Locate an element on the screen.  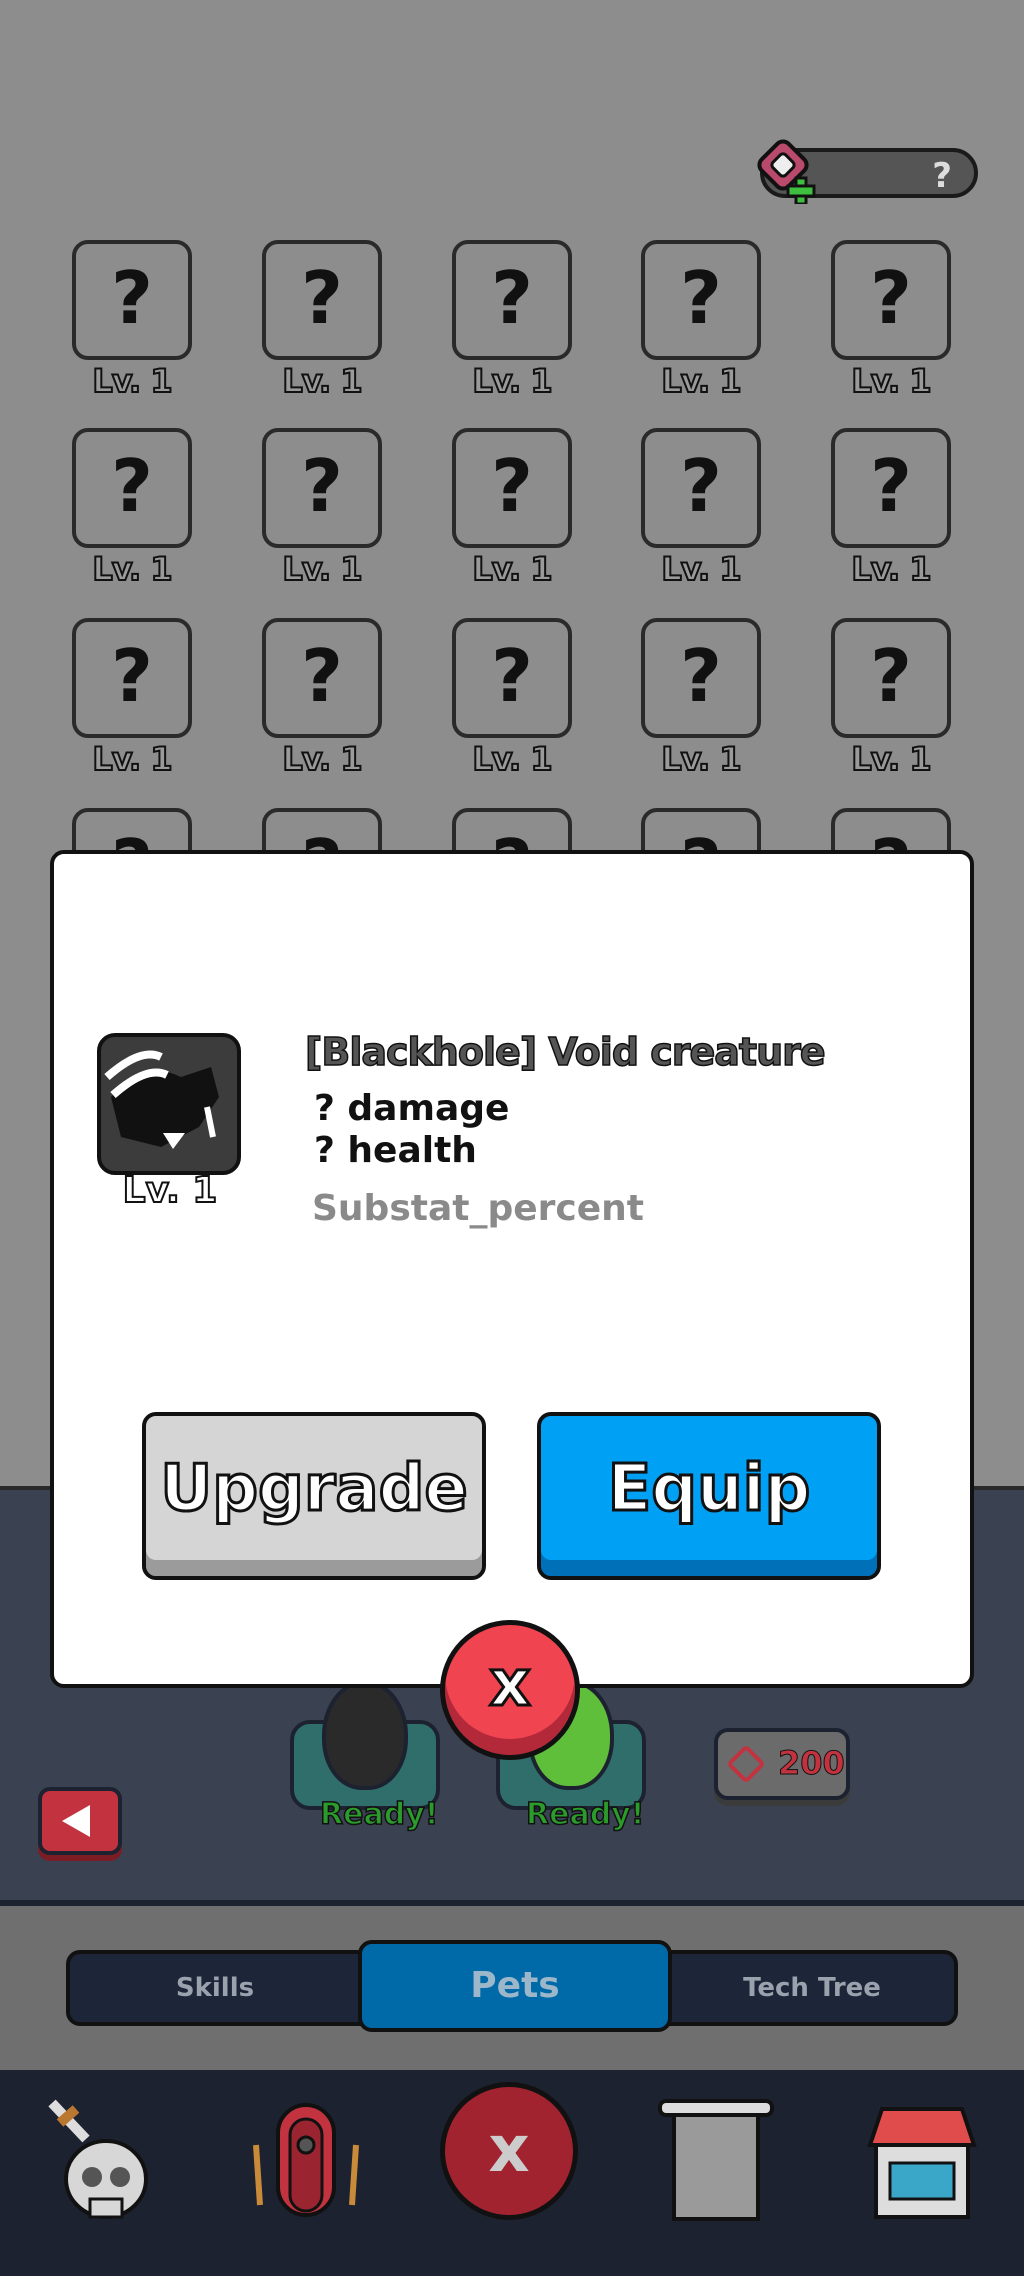
banner-icon is located at coordinates (716, 2160).